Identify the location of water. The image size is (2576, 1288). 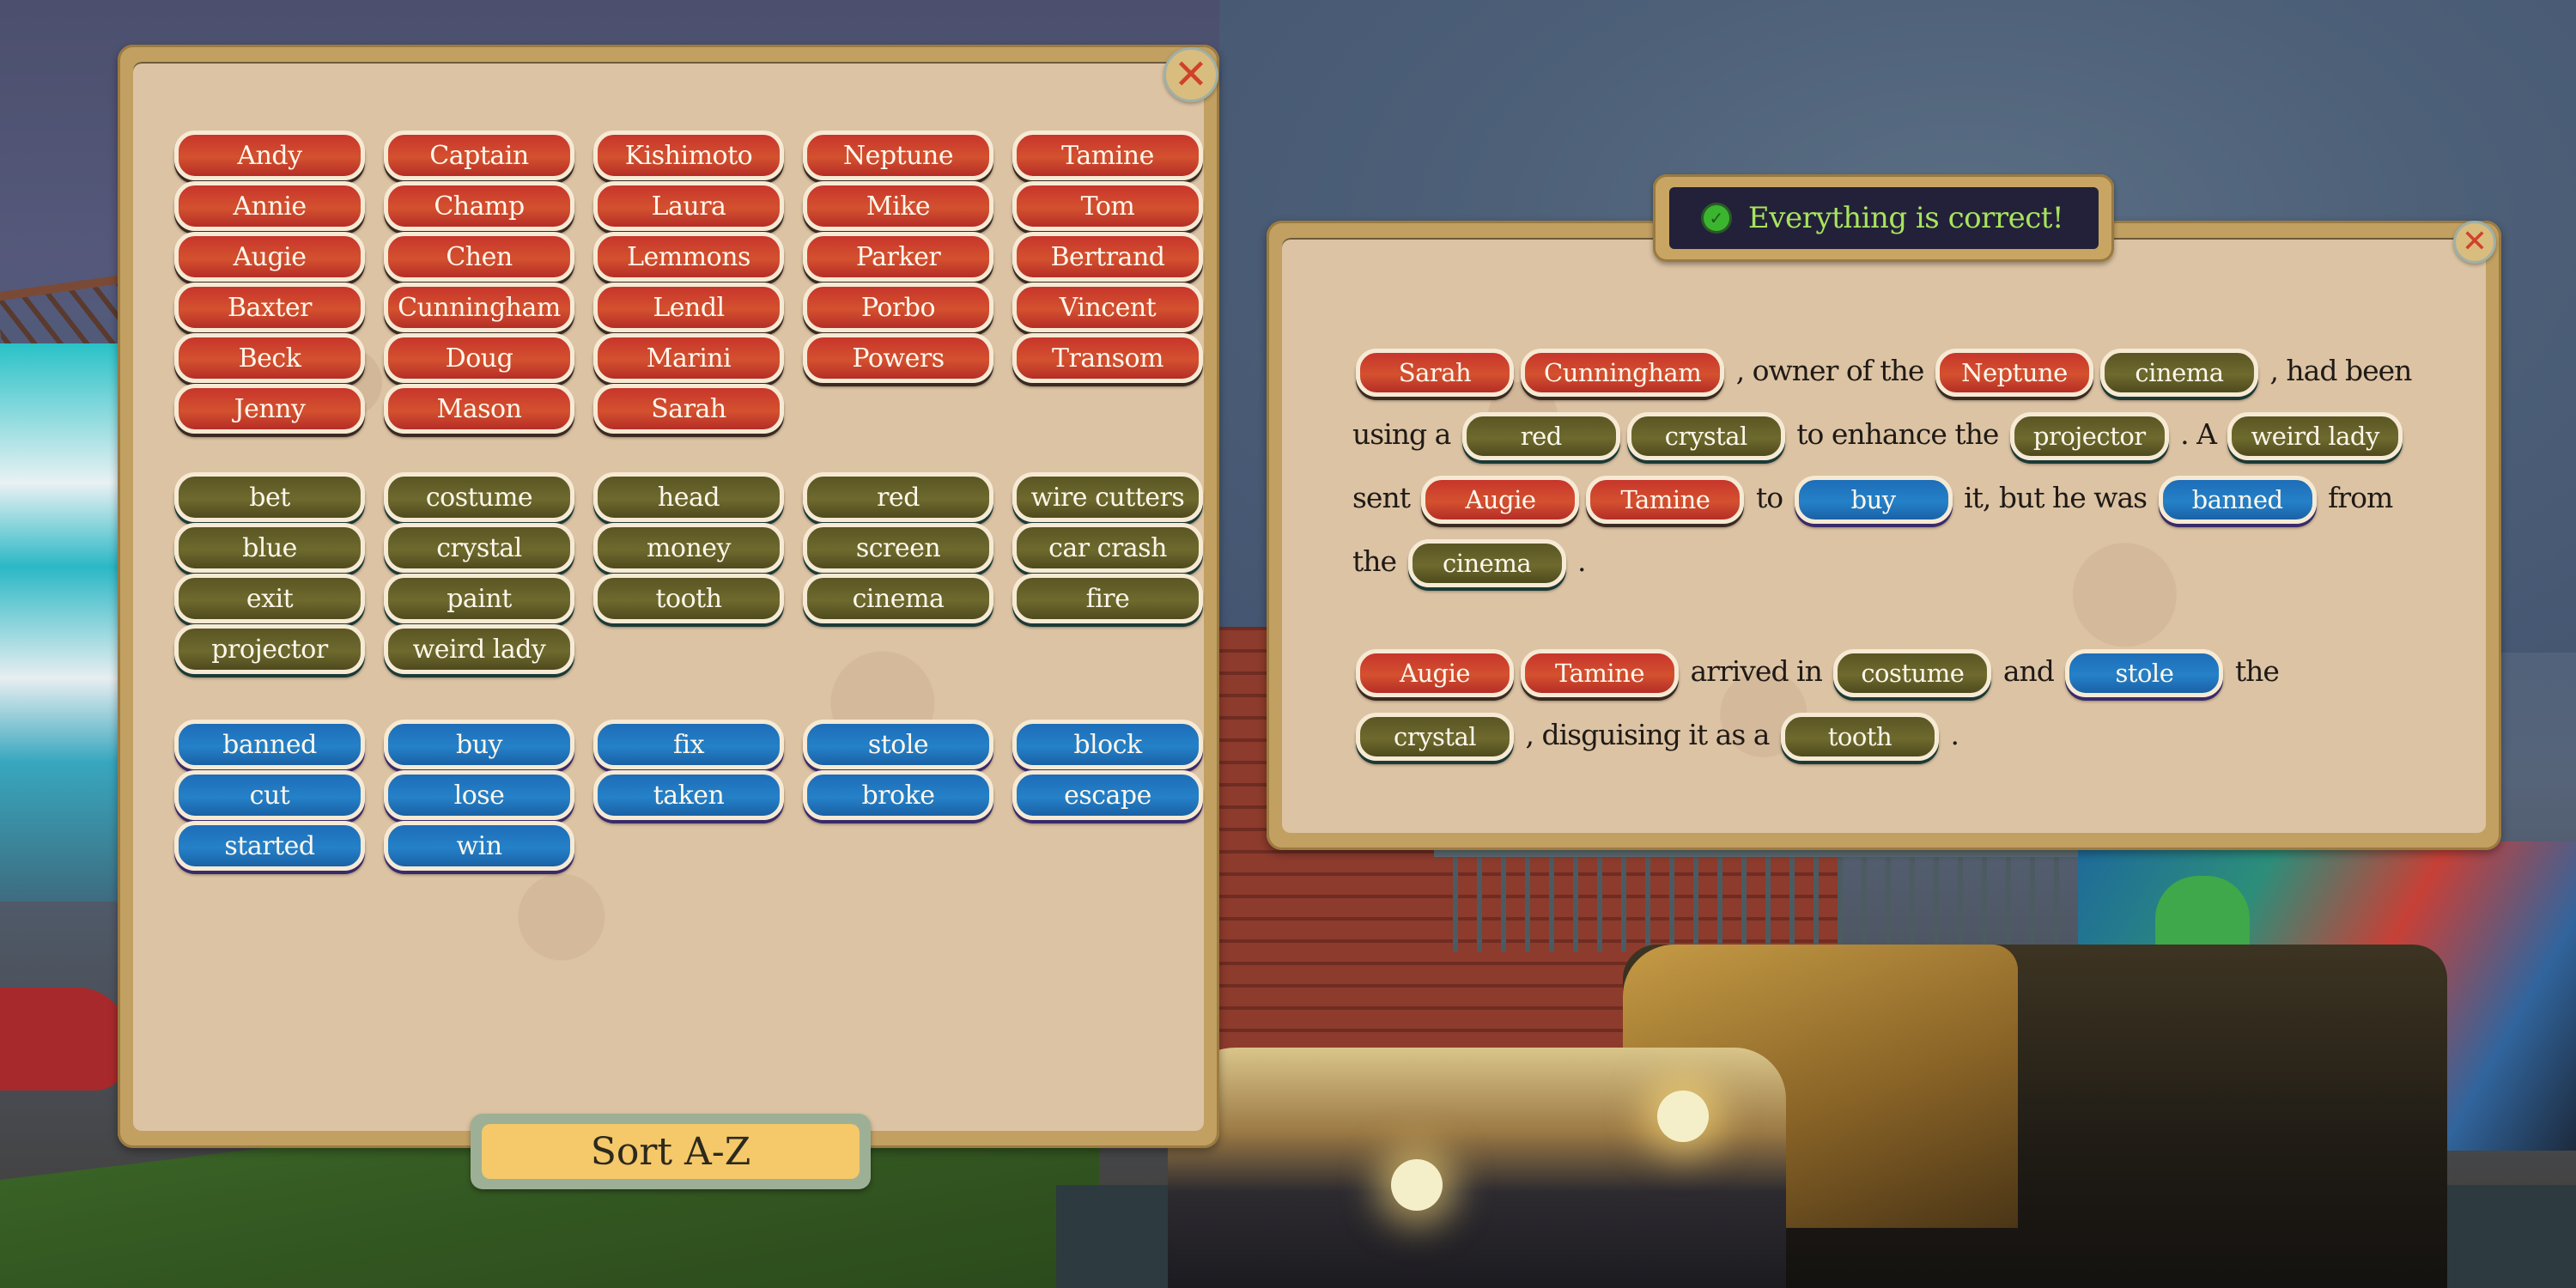
(64, 622).